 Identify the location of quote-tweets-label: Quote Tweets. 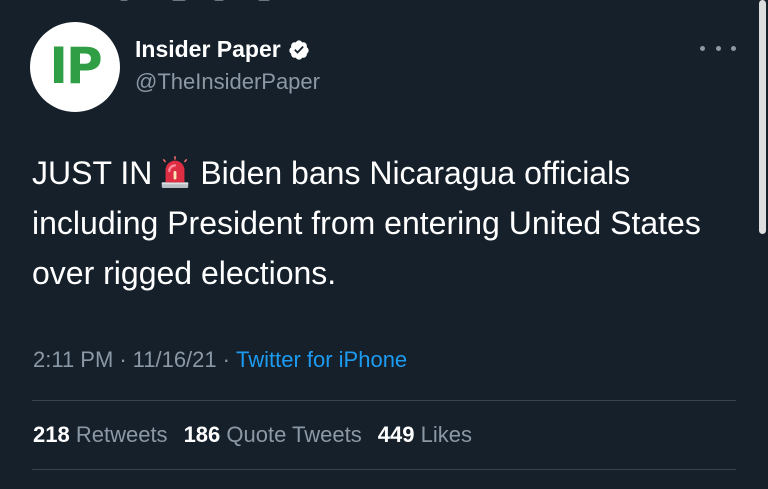
(294, 434).